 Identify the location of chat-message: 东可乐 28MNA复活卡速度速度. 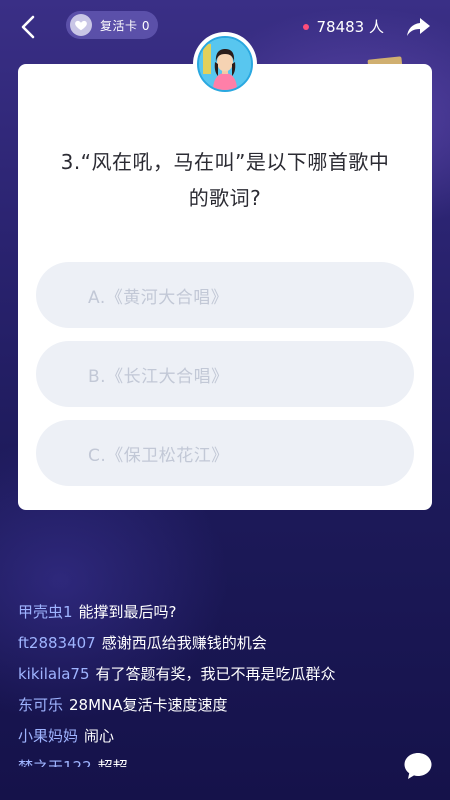
(208, 705).